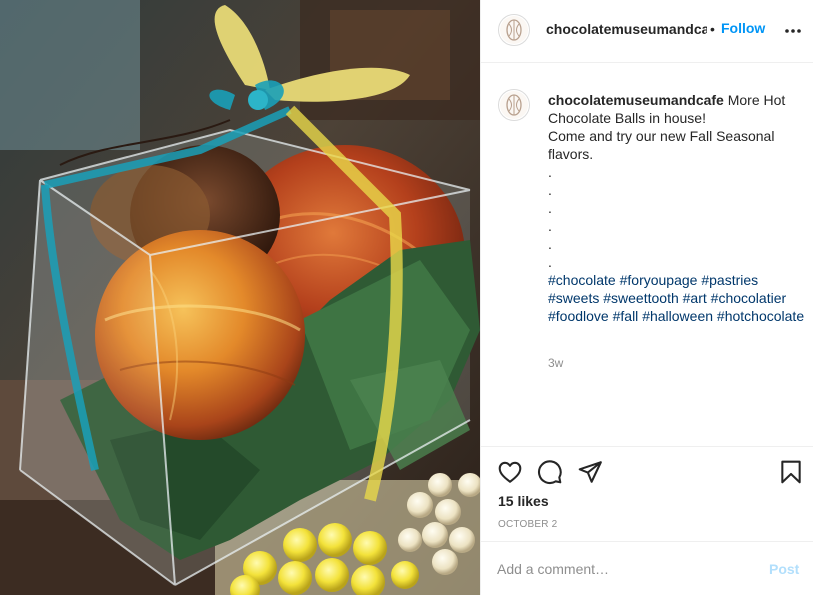 The height and width of the screenshot is (595, 813). Describe the element at coordinates (793, 31) in the screenshot. I see `more-options-icon` at that location.